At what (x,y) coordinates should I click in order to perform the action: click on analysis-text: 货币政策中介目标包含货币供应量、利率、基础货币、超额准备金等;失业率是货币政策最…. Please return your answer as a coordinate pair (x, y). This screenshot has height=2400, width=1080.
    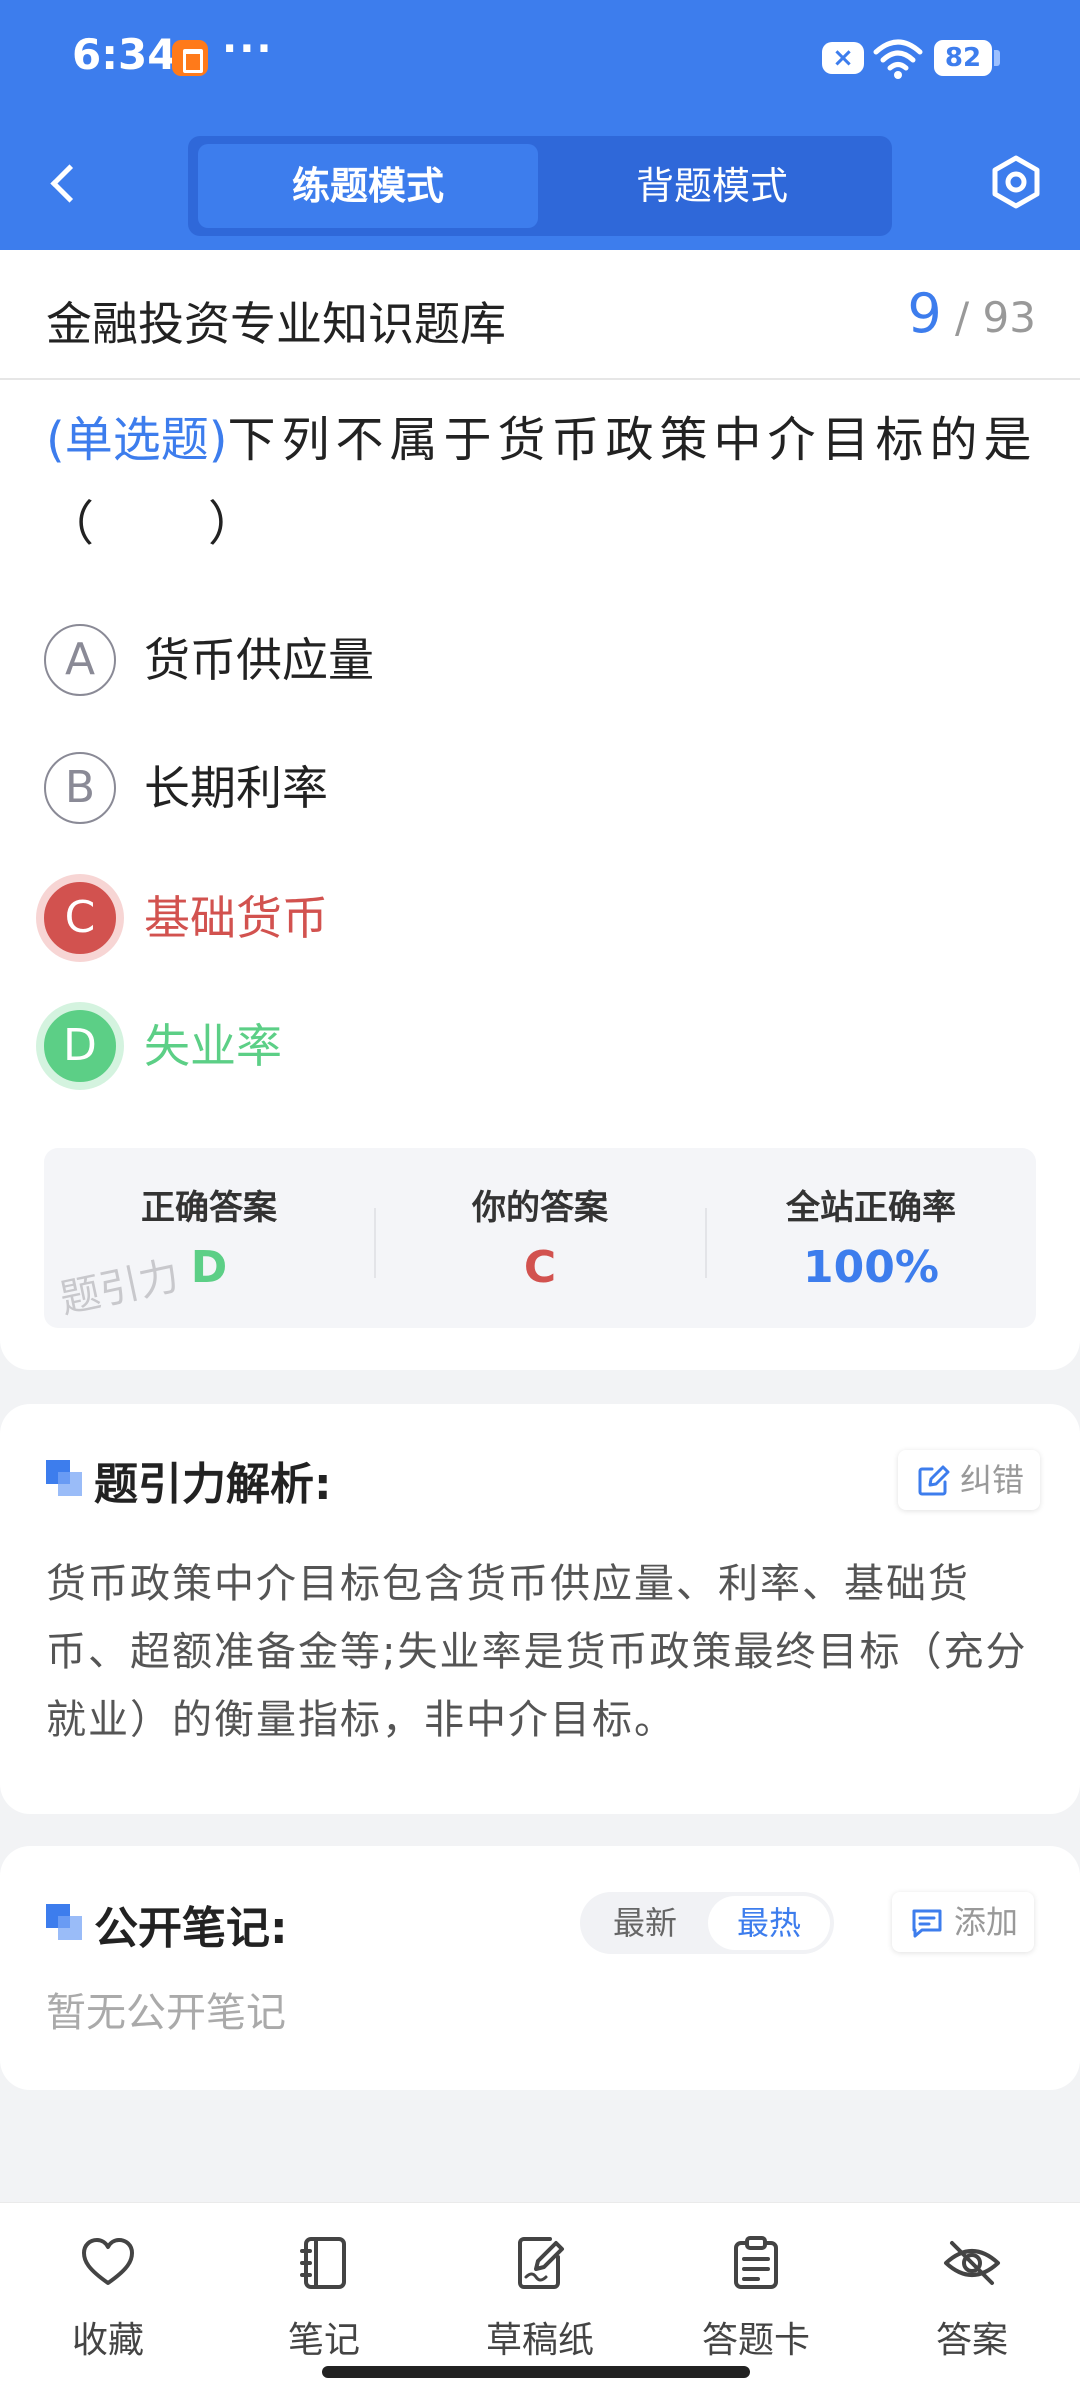
    Looking at the image, I should click on (537, 1652).